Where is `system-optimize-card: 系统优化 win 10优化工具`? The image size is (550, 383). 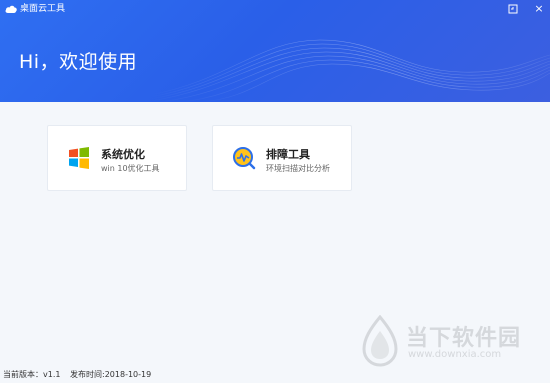 system-optimize-card: 系统优化 win 10优化工具 is located at coordinates (117, 158).